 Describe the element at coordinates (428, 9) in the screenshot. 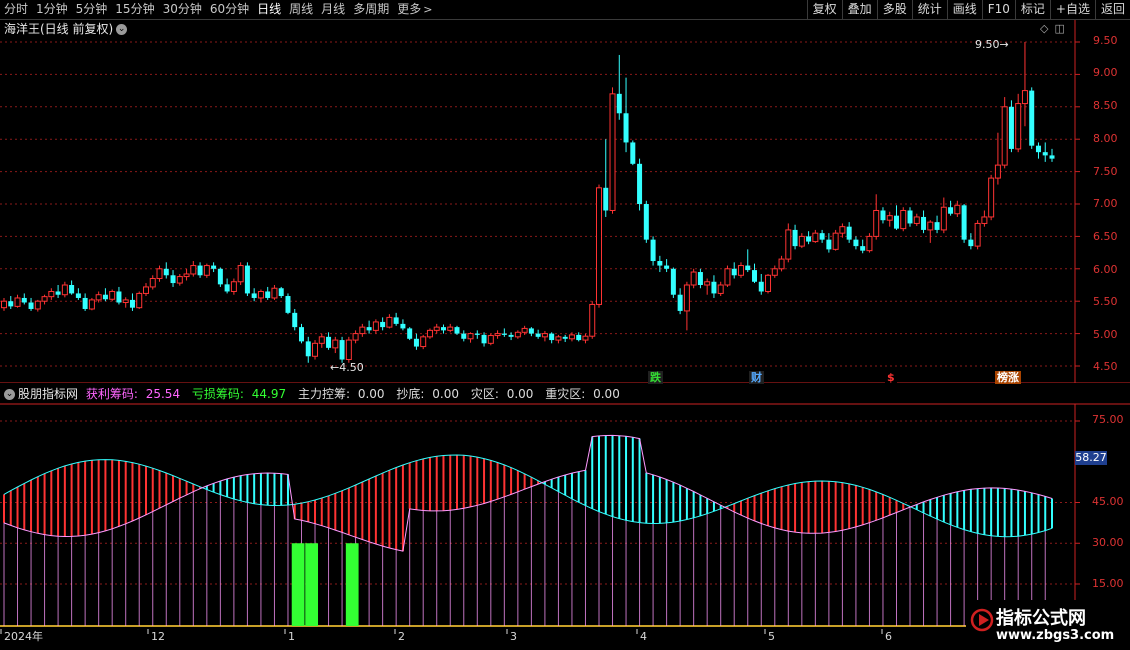

I see `chevron-right-icon: >` at that location.